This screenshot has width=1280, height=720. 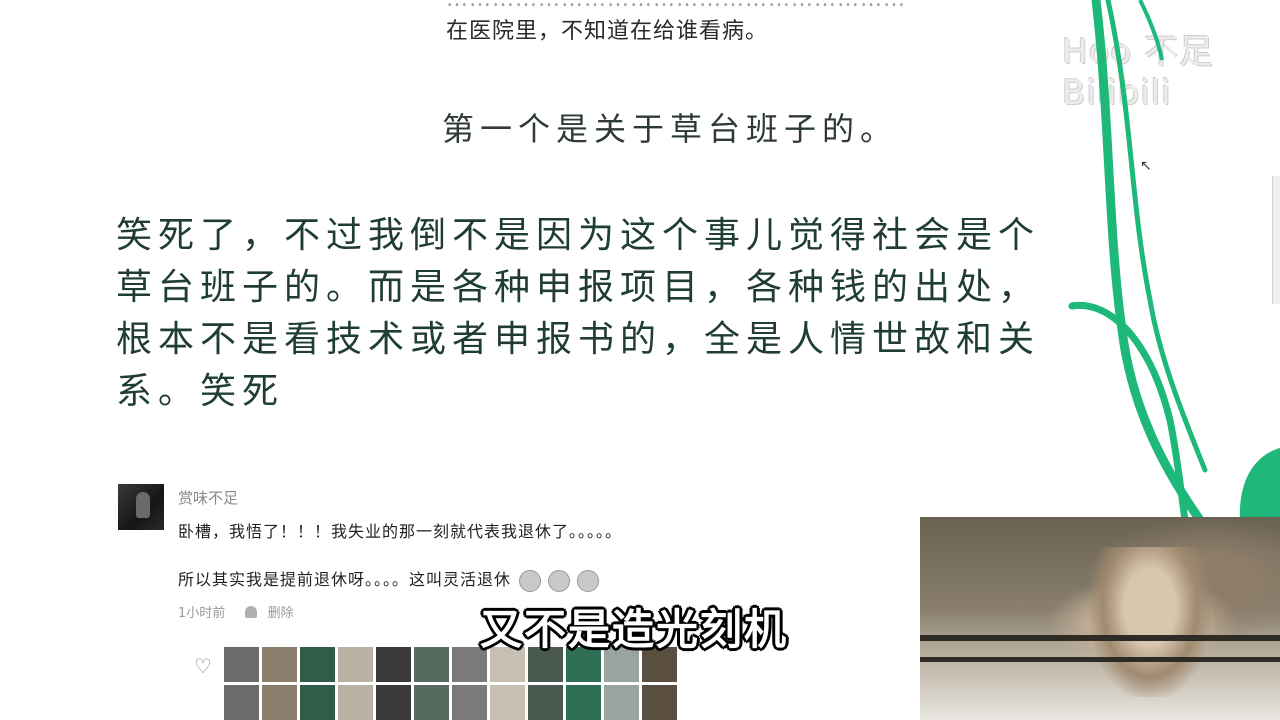 I want to click on mouse-cursor-icon: ↖, so click(x=1146, y=166).